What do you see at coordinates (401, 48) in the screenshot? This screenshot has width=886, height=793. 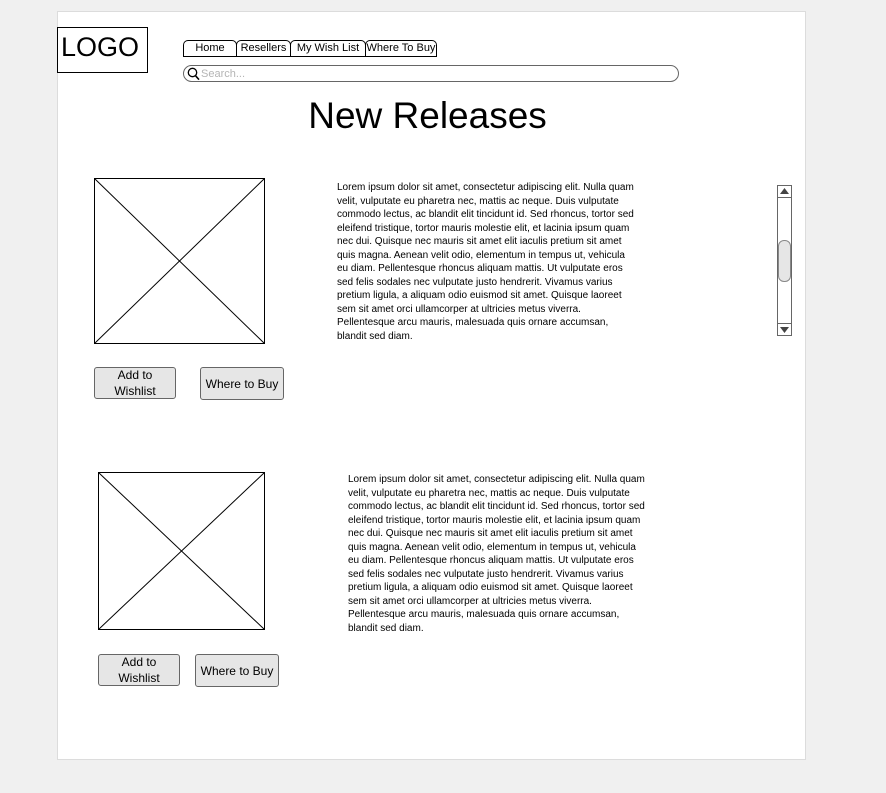 I see `tab-where-to-buy: Where To Buy` at bounding box center [401, 48].